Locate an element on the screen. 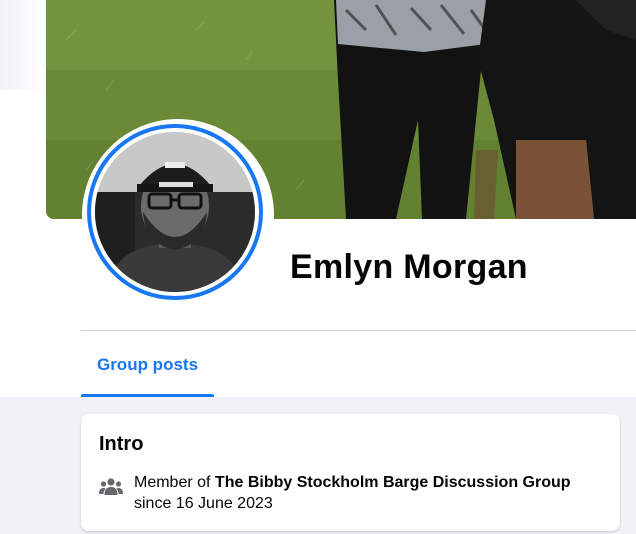 The width and height of the screenshot is (636, 534). tab-group-posts: Group posts is located at coordinates (147, 370).